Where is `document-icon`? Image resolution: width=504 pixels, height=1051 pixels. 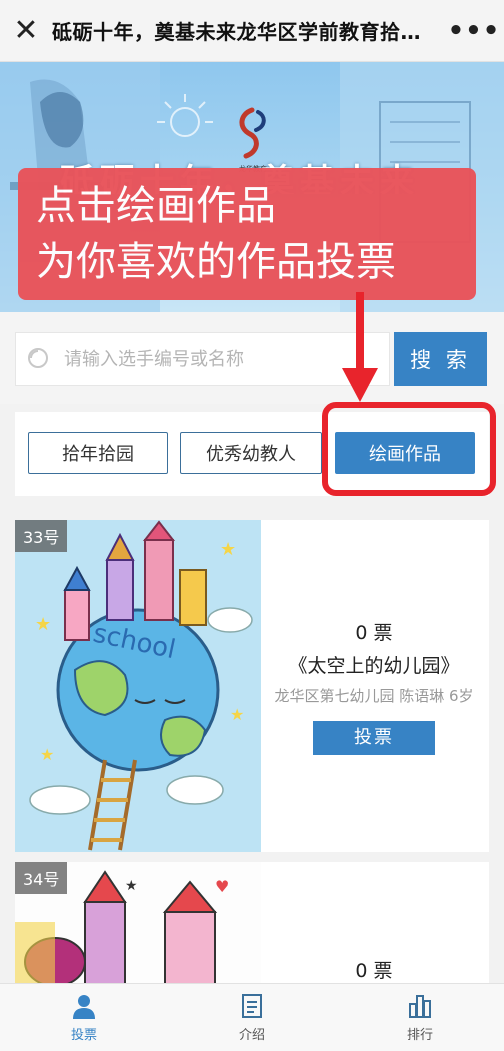
document-icon is located at coordinates (252, 1006).